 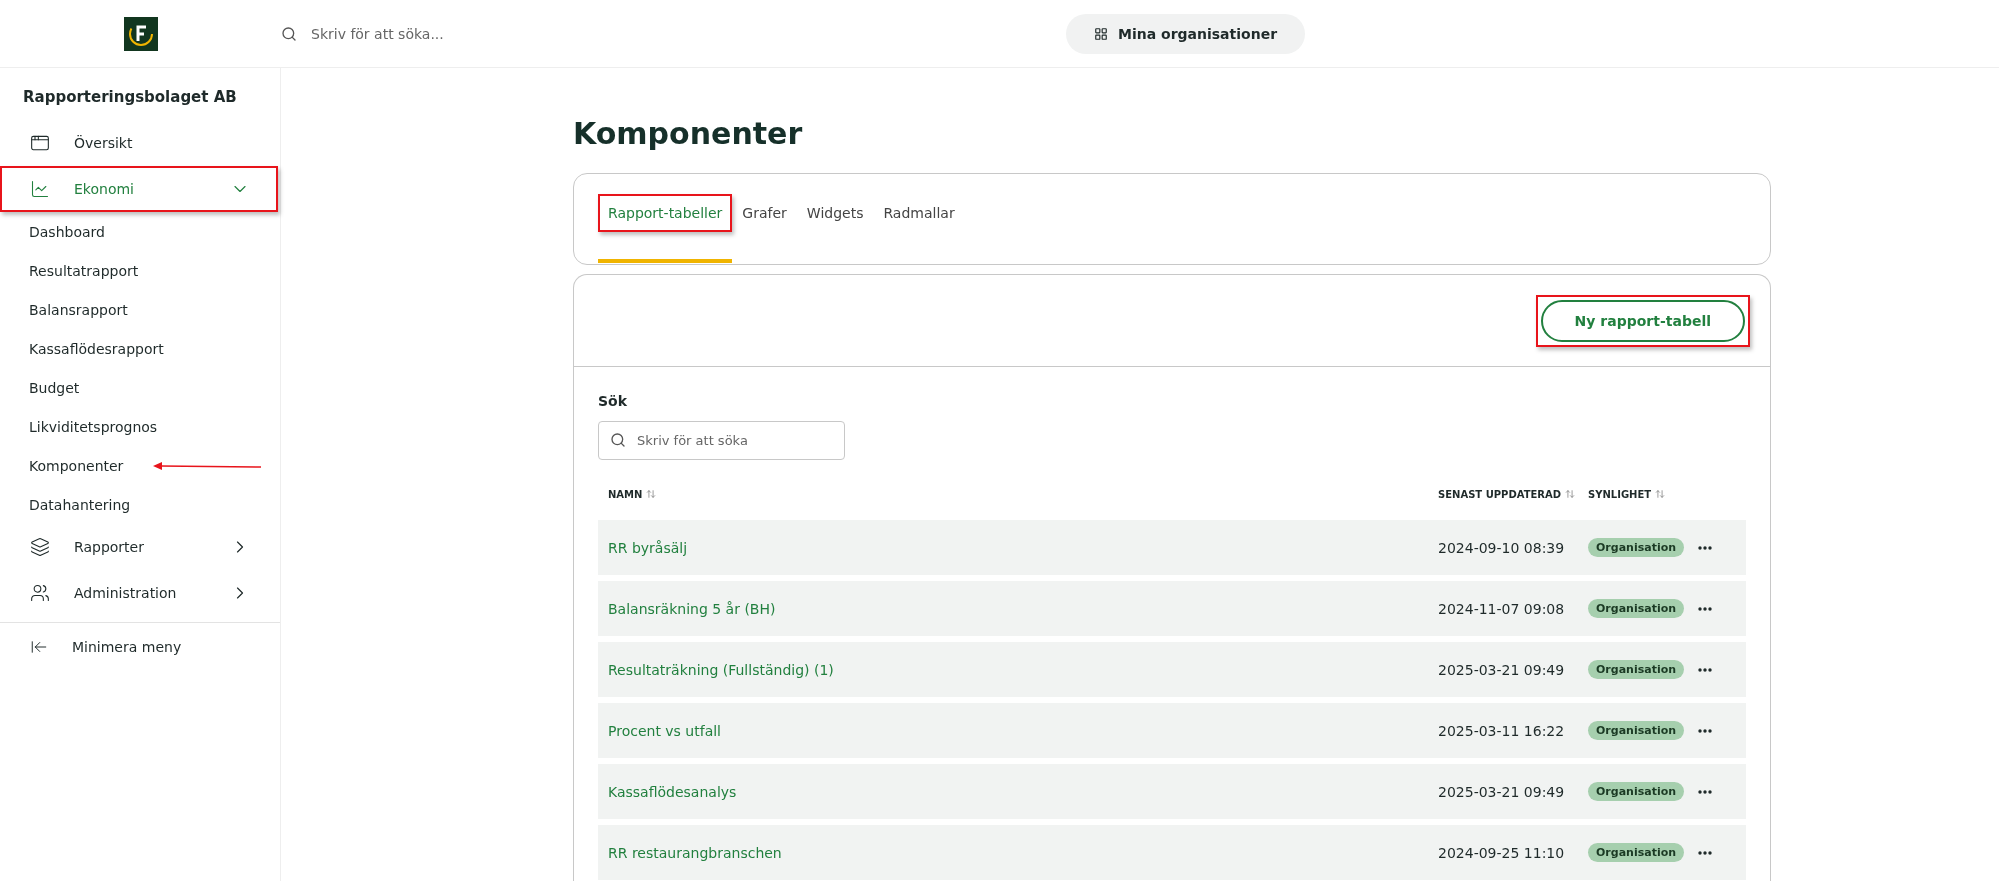 I want to click on tab: Radmallar, so click(x=919, y=213).